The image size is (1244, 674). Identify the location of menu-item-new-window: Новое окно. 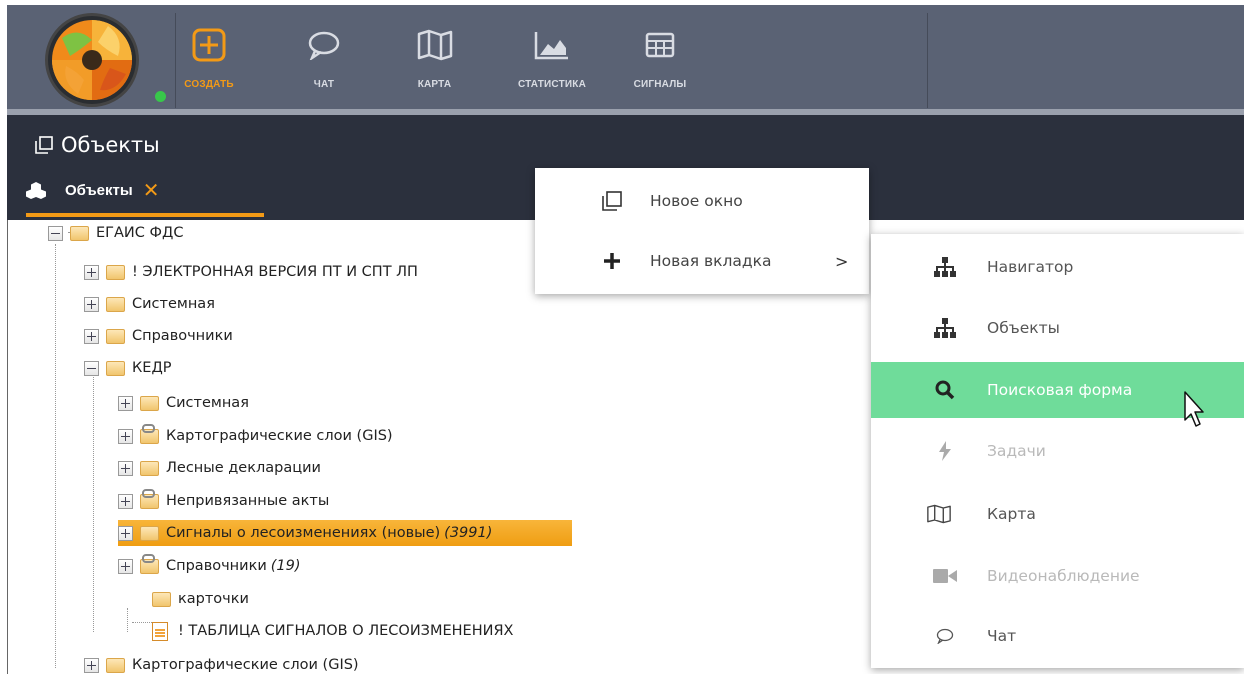
(702, 201).